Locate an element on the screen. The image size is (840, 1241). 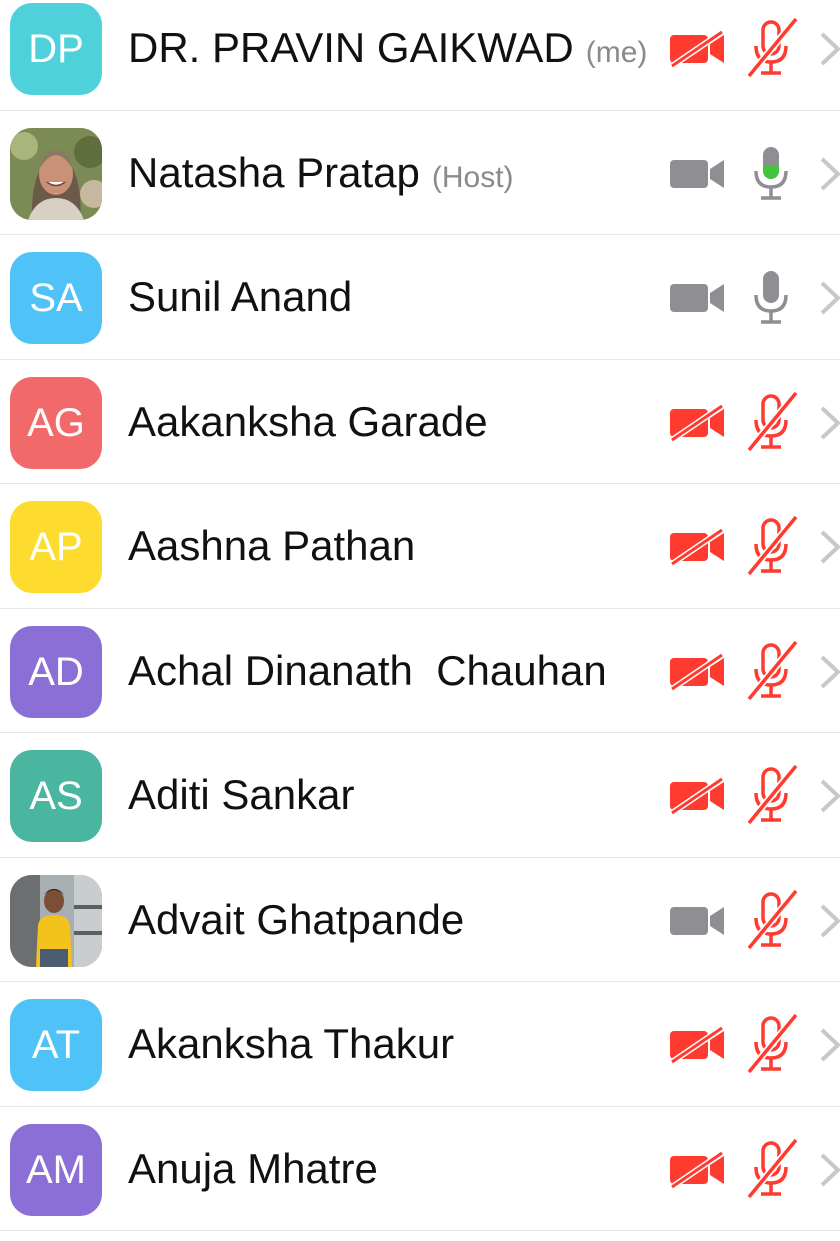
participant-name: DR. PRAVIN GAIKWAD is located at coordinates (351, 47).